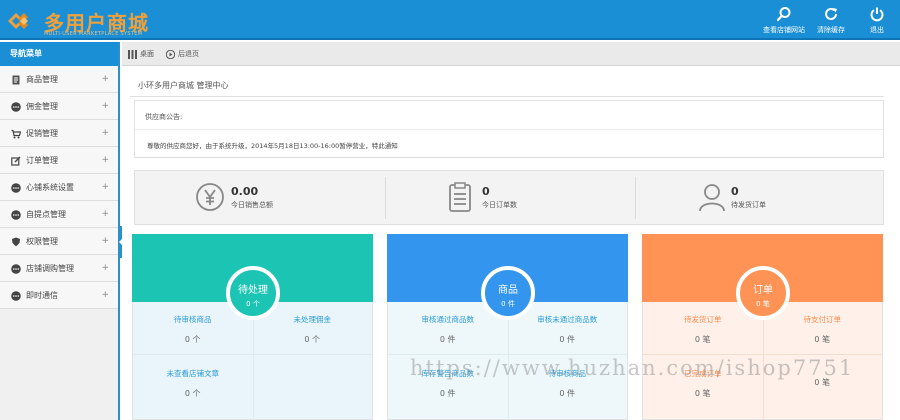 Image resolution: width=900 pixels, height=420 pixels. What do you see at coordinates (245, 191) in the screenshot?
I see `stat-value: 0.00` at bounding box center [245, 191].